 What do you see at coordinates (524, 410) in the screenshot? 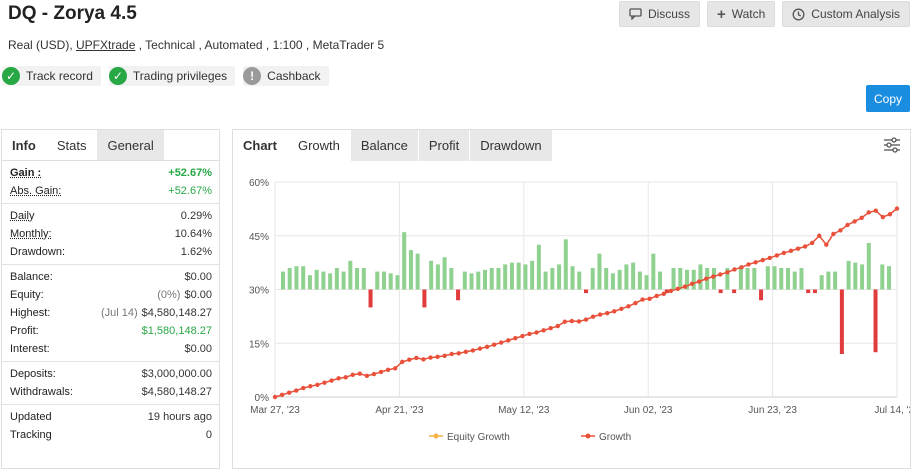
I see `x-tick-label: May 12, '23` at bounding box center [524, 410].